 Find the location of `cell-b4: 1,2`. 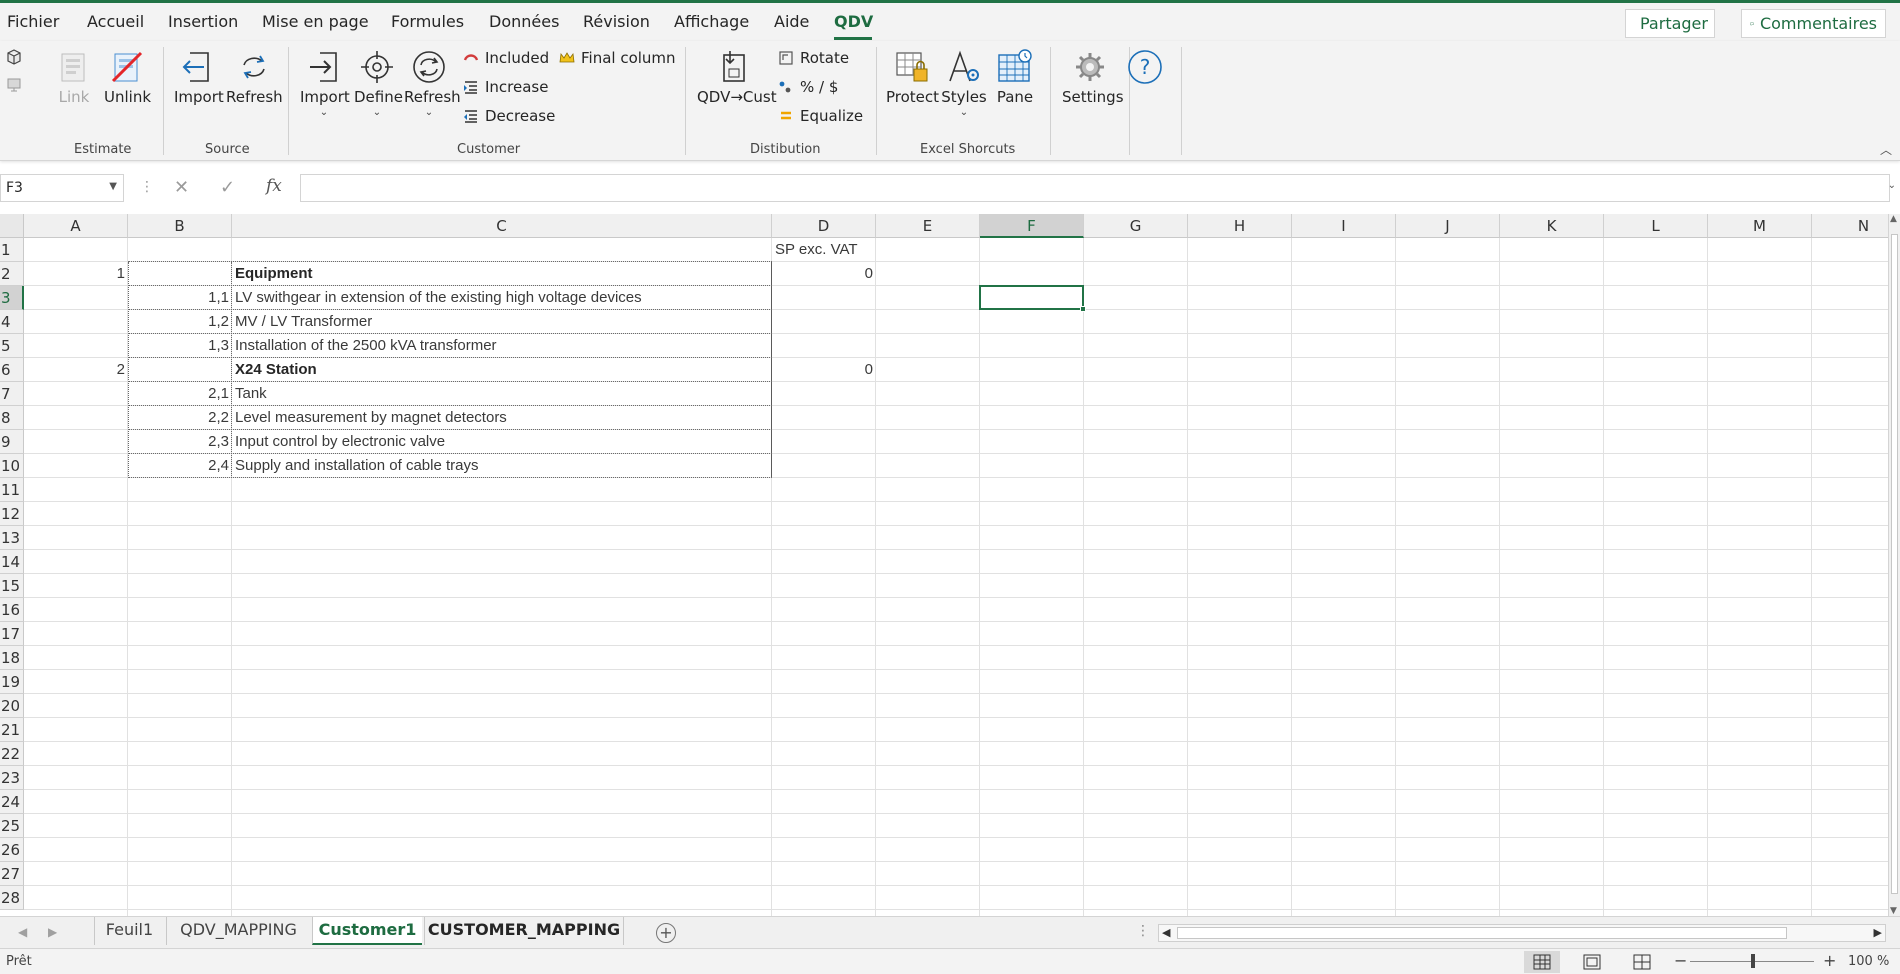

cell-b4: 1,2 is located at coordinates (180, 322).